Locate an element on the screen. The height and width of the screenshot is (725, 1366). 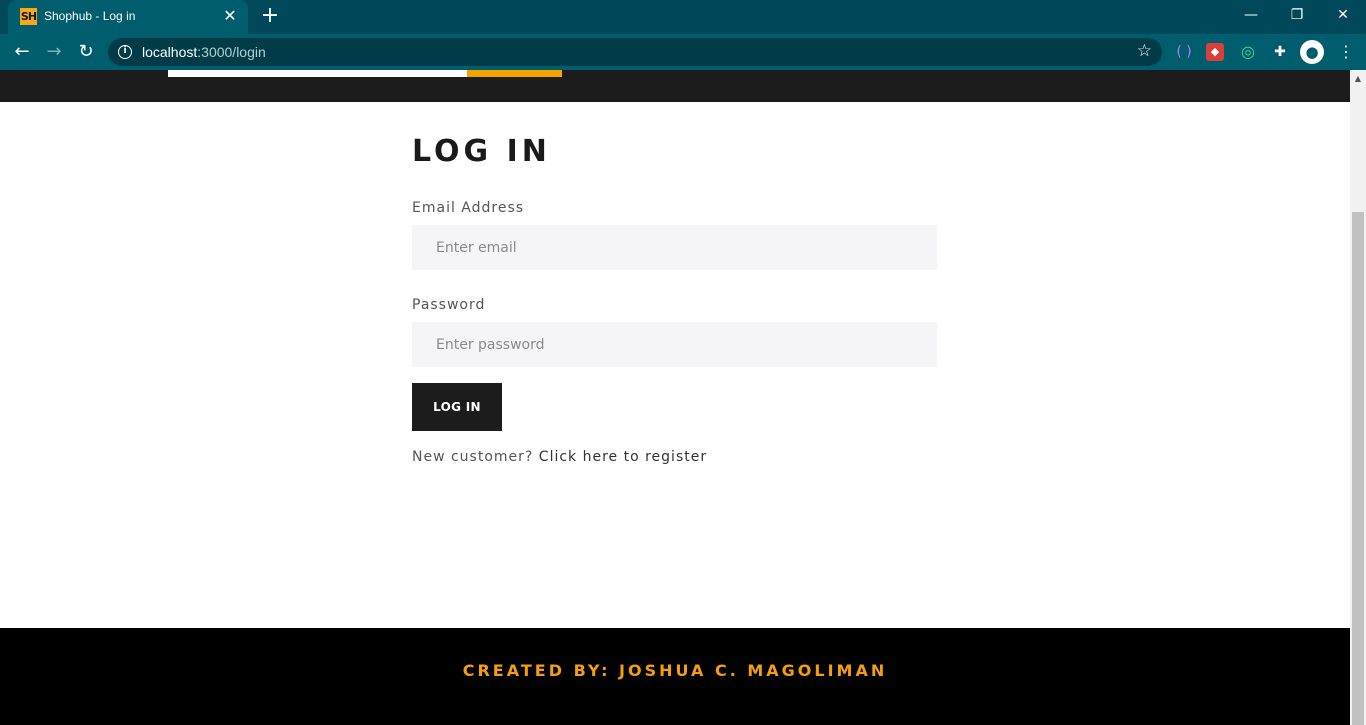
extension-target-icon: ◎ is located at coordinates (1248, 52).